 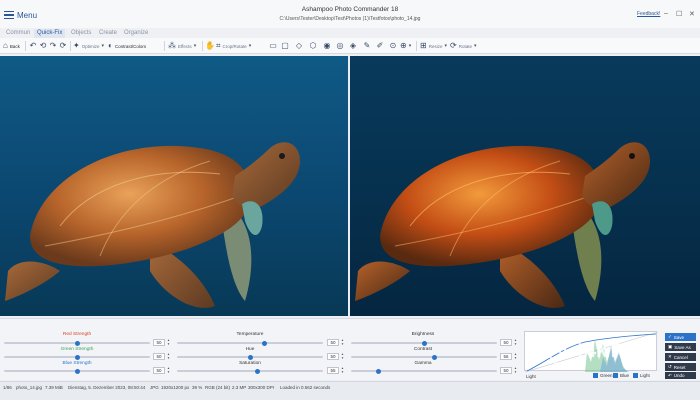 What do you see at coordinates (81, 33) in the screenshot?
I see `tab-objects: Objects` at bounding box center [81, 33].